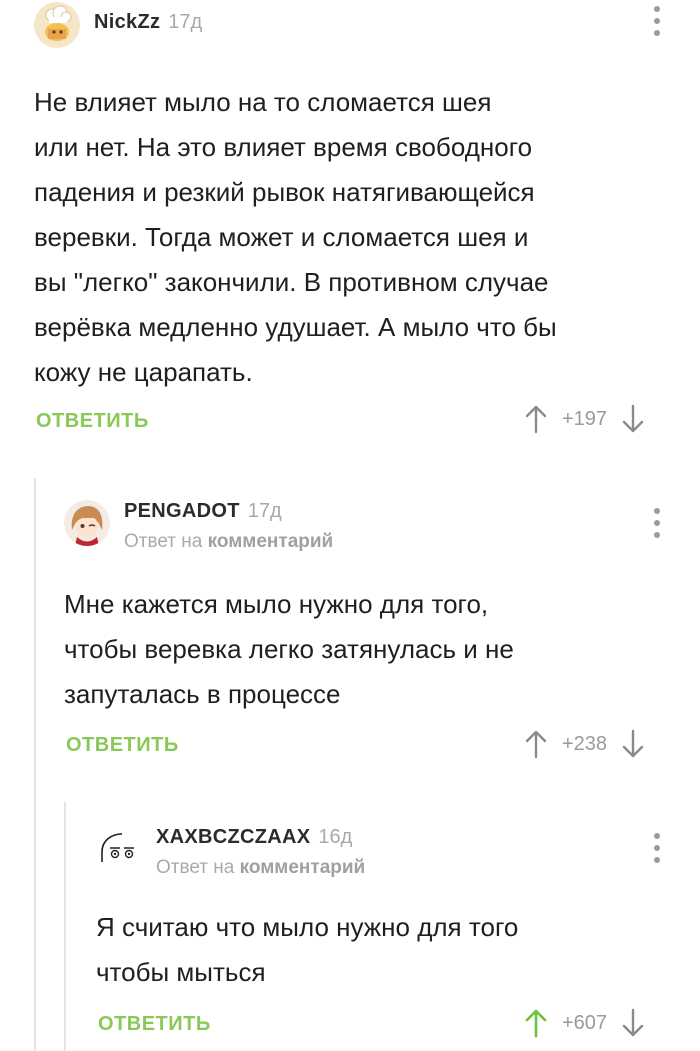 The image size is (700, 1051). I want to click on comment-time: 16д, so click(335, 837).